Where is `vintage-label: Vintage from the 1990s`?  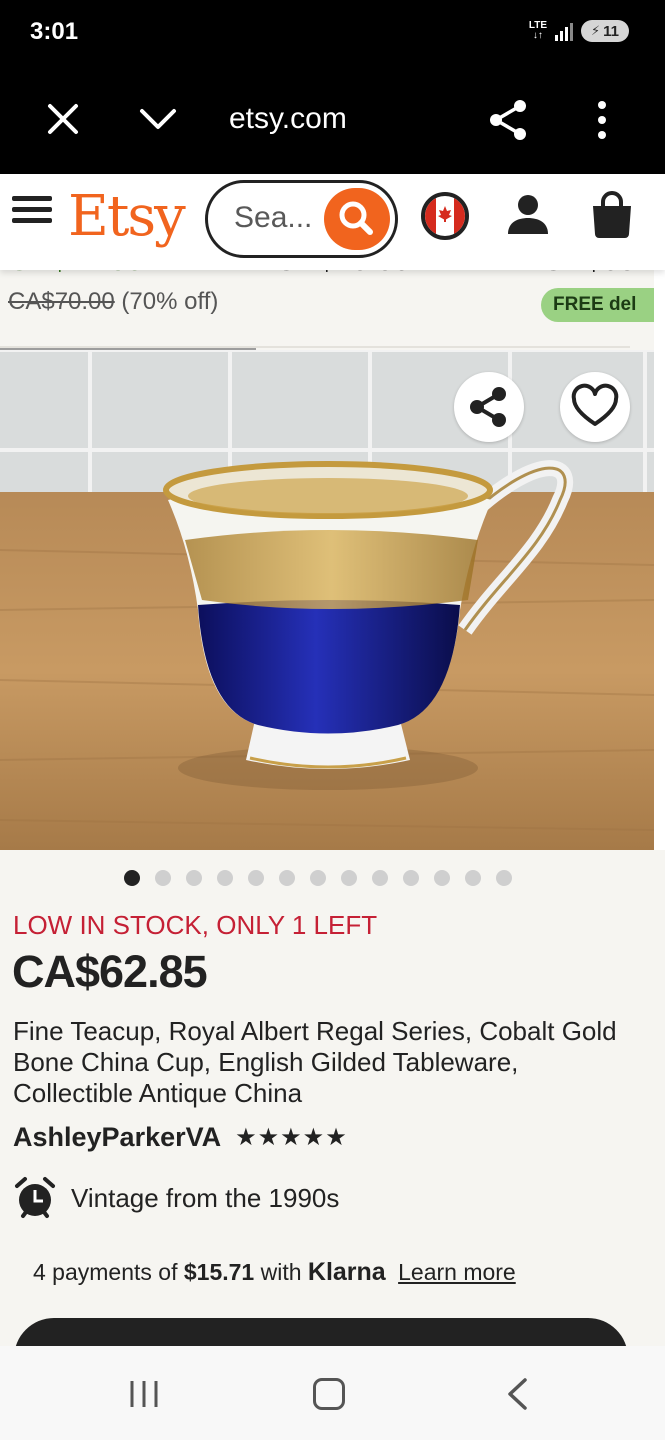 vintage-label: Vintage from the 1990s is located at coordinates (205, 1197).